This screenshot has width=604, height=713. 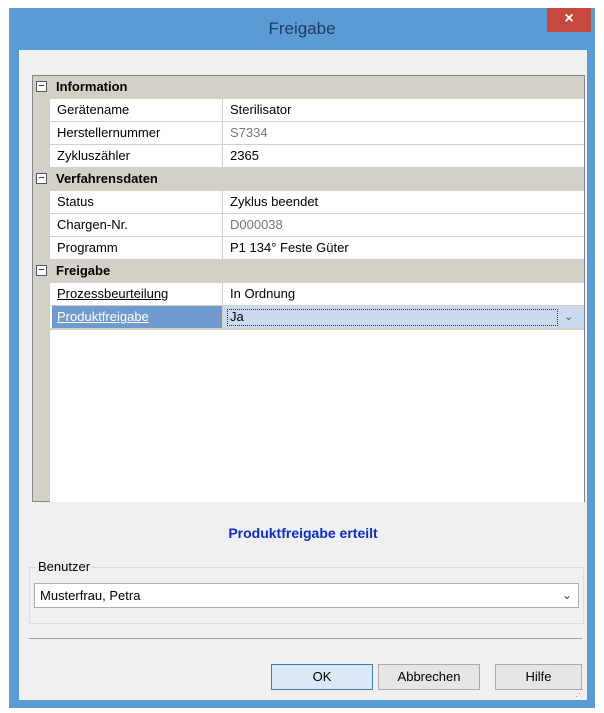 What do you see at coordinates (137, 110) in the screenshot?
I see `property-name: Gerätename` at bounding box center [137, 110].